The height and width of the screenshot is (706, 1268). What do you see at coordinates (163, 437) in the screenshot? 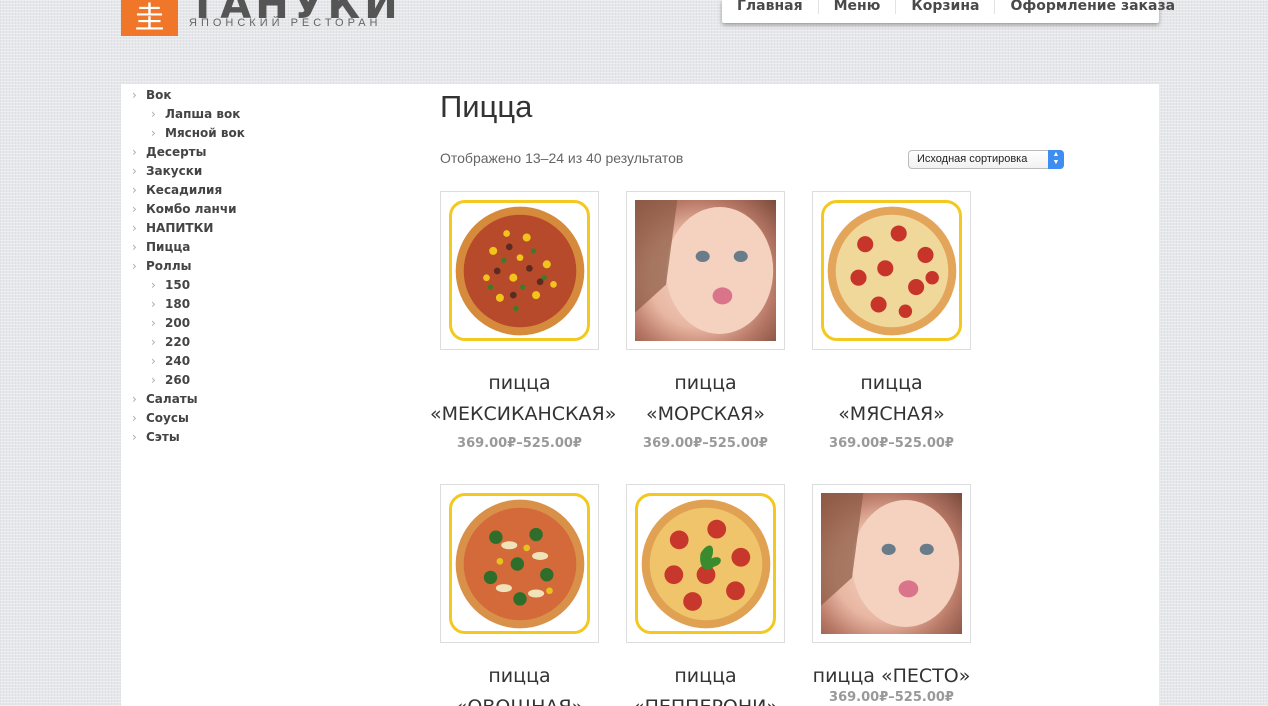
I see `category-label: Сэты` at bounding box center [163, 437].